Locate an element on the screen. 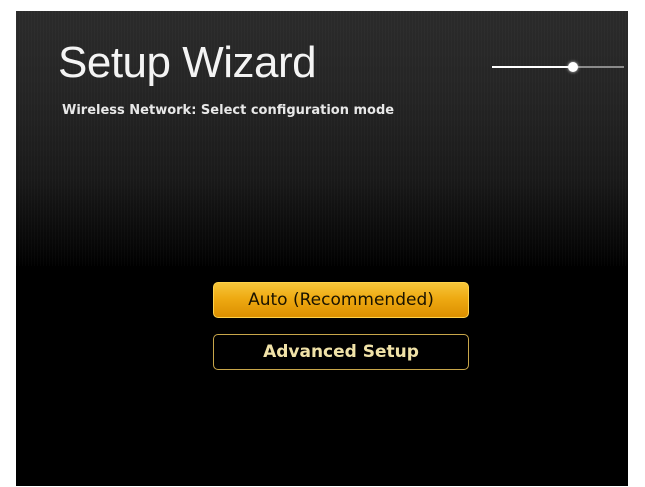 The image size is (645, 487). advanced-setup-button: Advanced Setup is located at coordinates (341, 352).